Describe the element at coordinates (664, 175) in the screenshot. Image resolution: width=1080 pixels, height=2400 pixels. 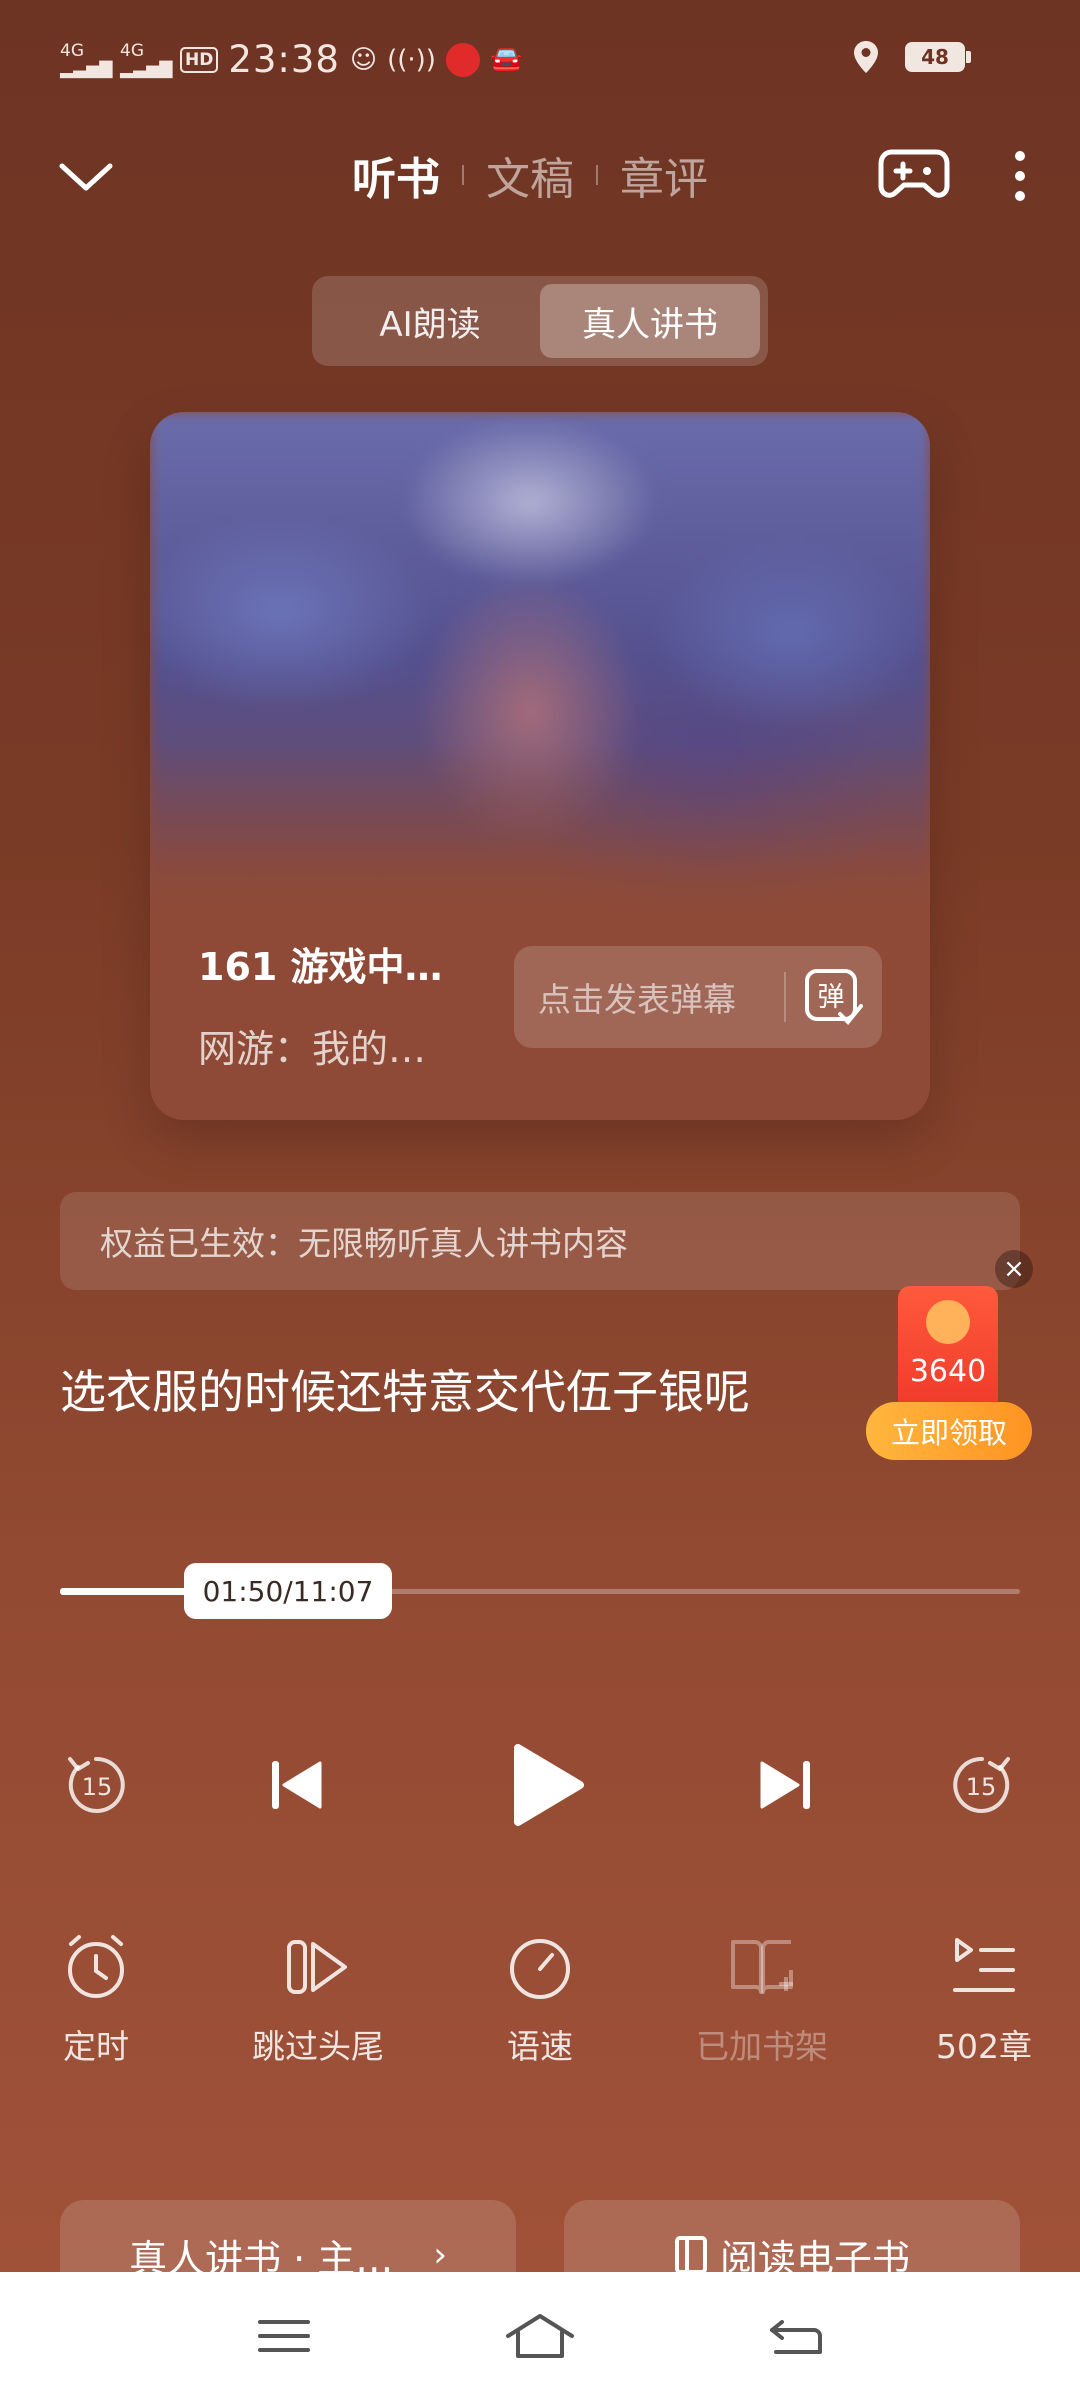
I see `tab-chapter-comments: 章评` at that location.